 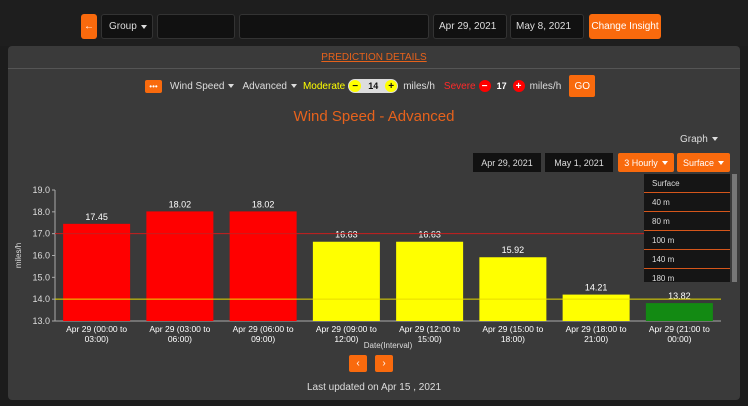 What do you see at coordinates (179, 334) in the screenshot?
I see `x-tick-label: Apr 29 (03:00 to 06:00)` at bounding box center [179, 334].